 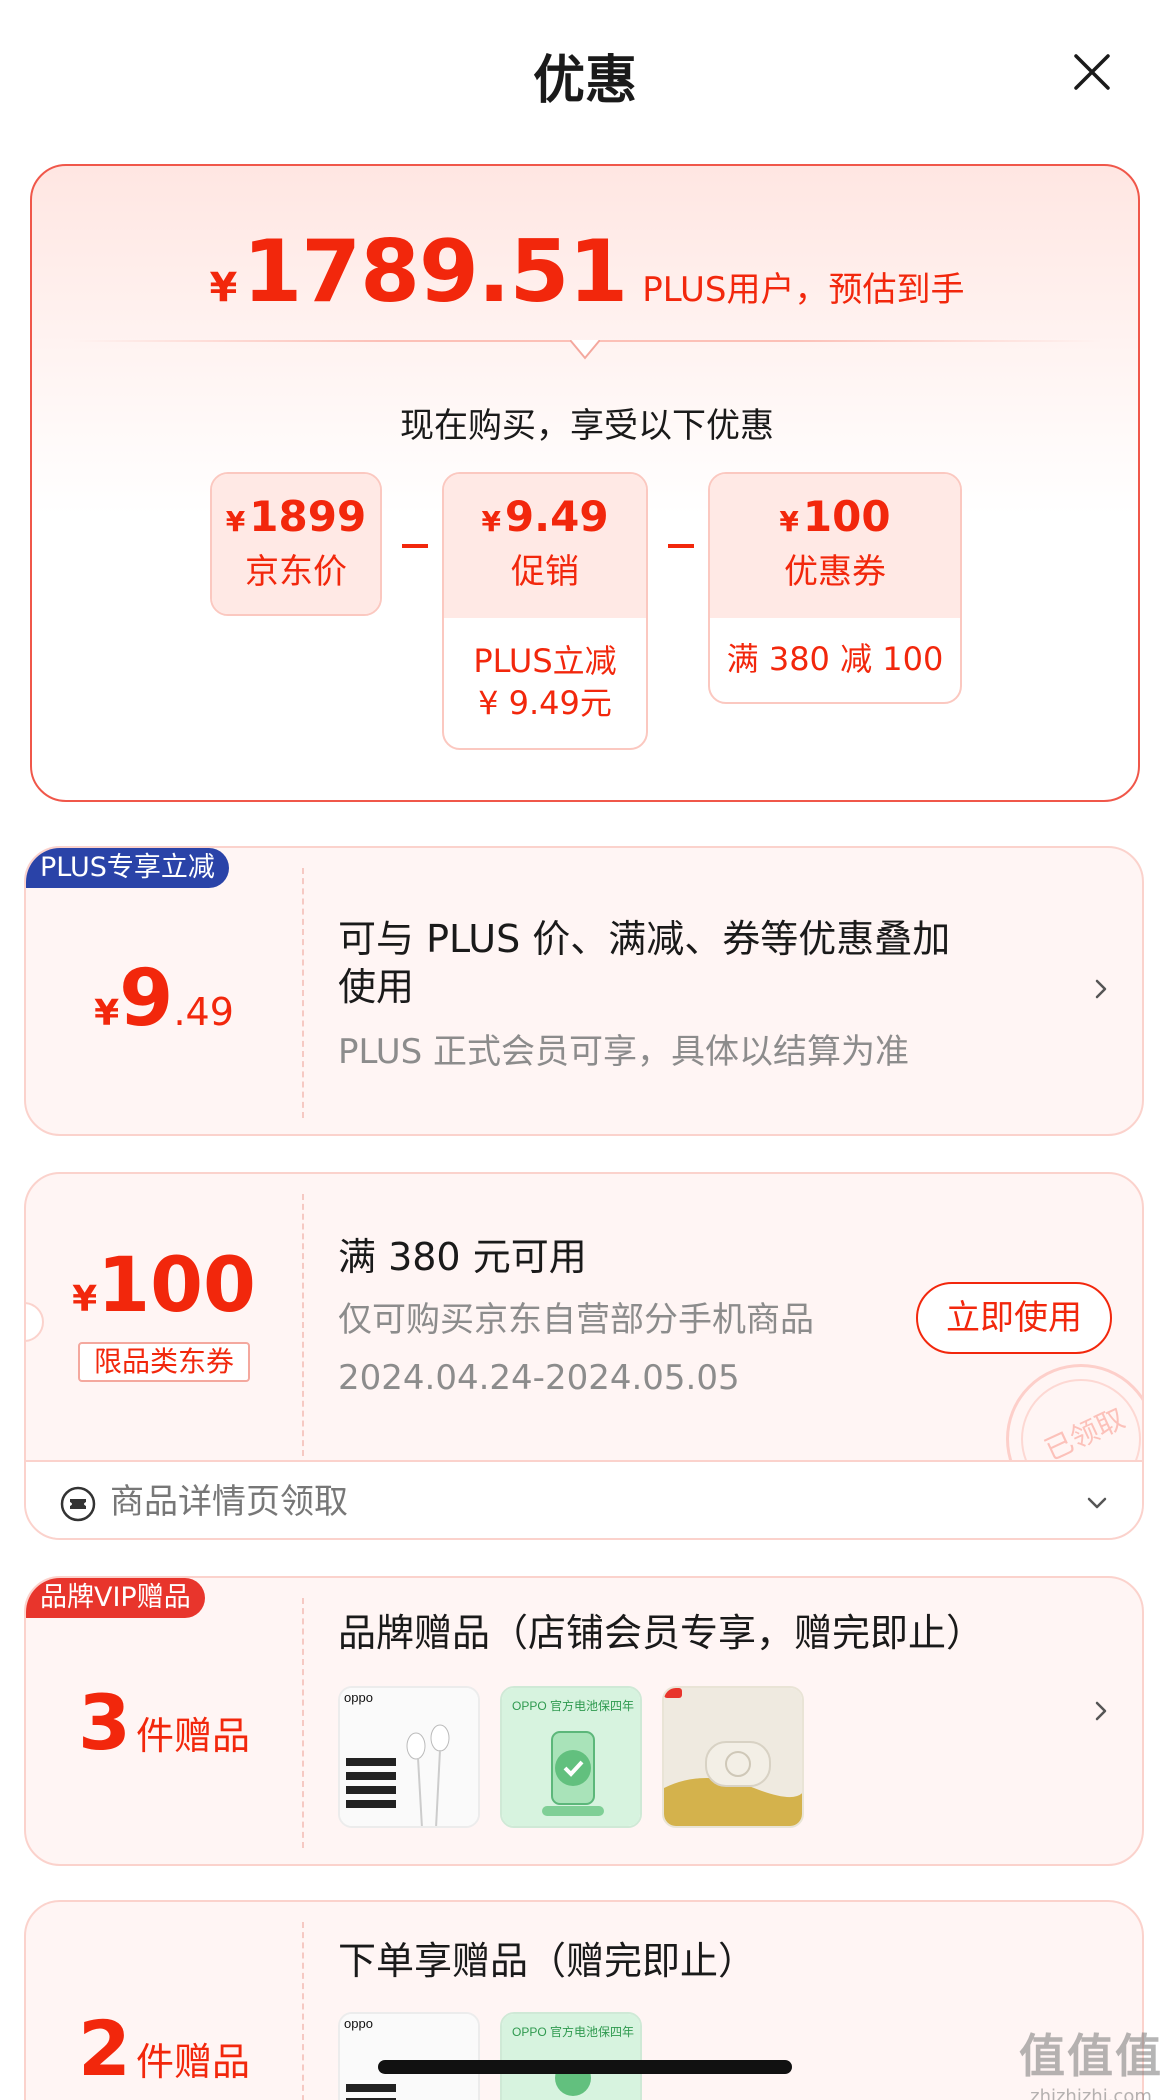 What do you see at coordinates (115, 1598) in the screenshot?
I see `brand-vip-tag: 品牌VIP赠品` at bounding box center [115, 1598].